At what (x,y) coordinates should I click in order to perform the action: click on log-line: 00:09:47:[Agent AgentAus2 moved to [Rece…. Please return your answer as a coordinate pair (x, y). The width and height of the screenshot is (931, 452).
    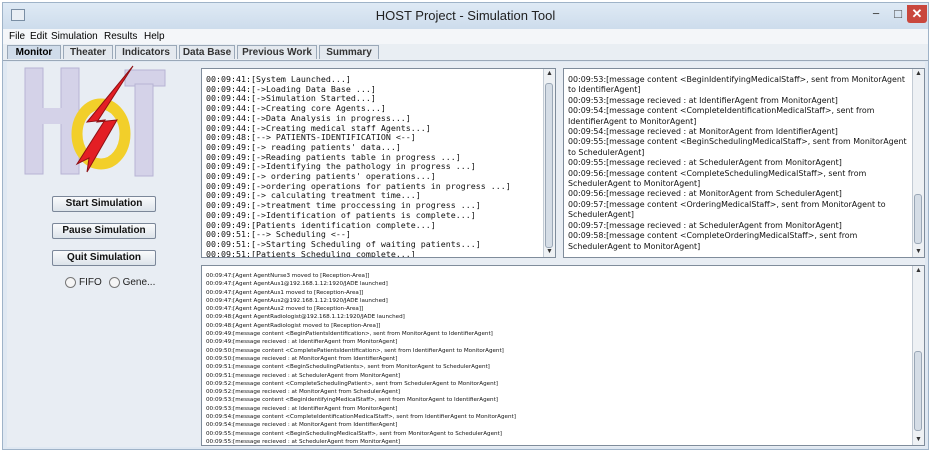
    Looking at the image, I should click on (285, 309).